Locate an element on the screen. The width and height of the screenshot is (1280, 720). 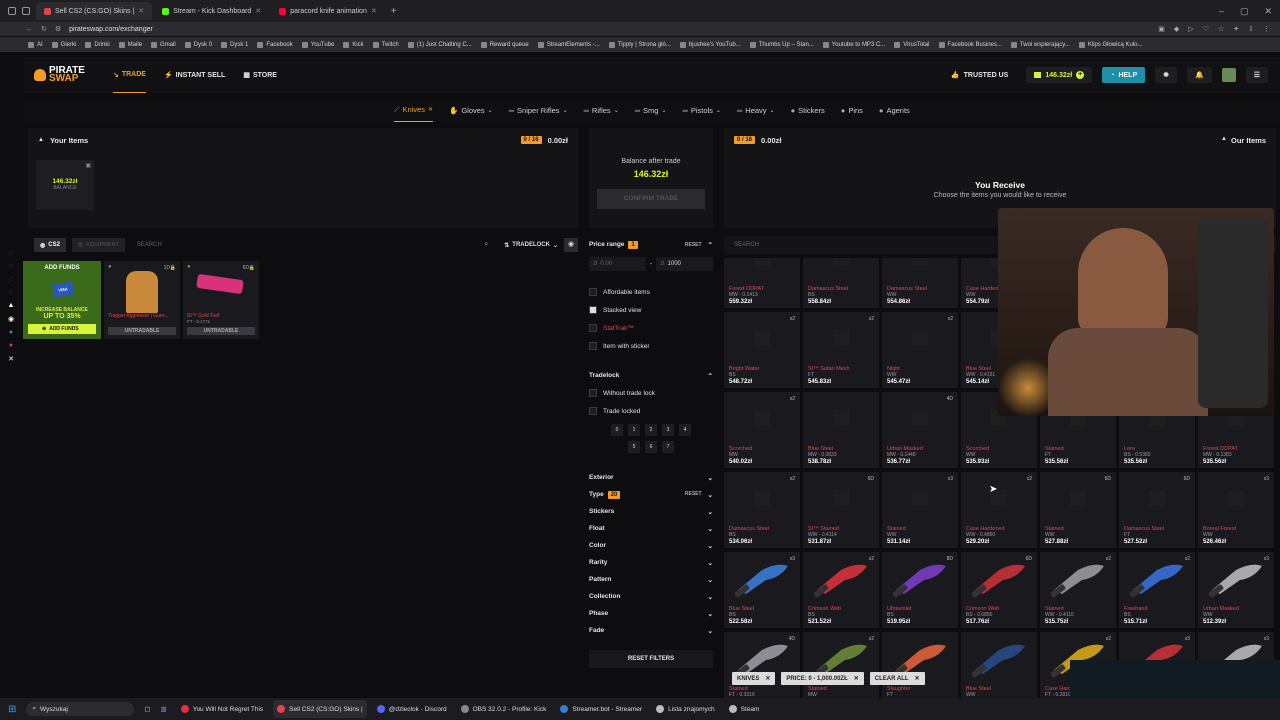
url-field: pirateswap.com/exchanger is located at coordinates (111, 29).